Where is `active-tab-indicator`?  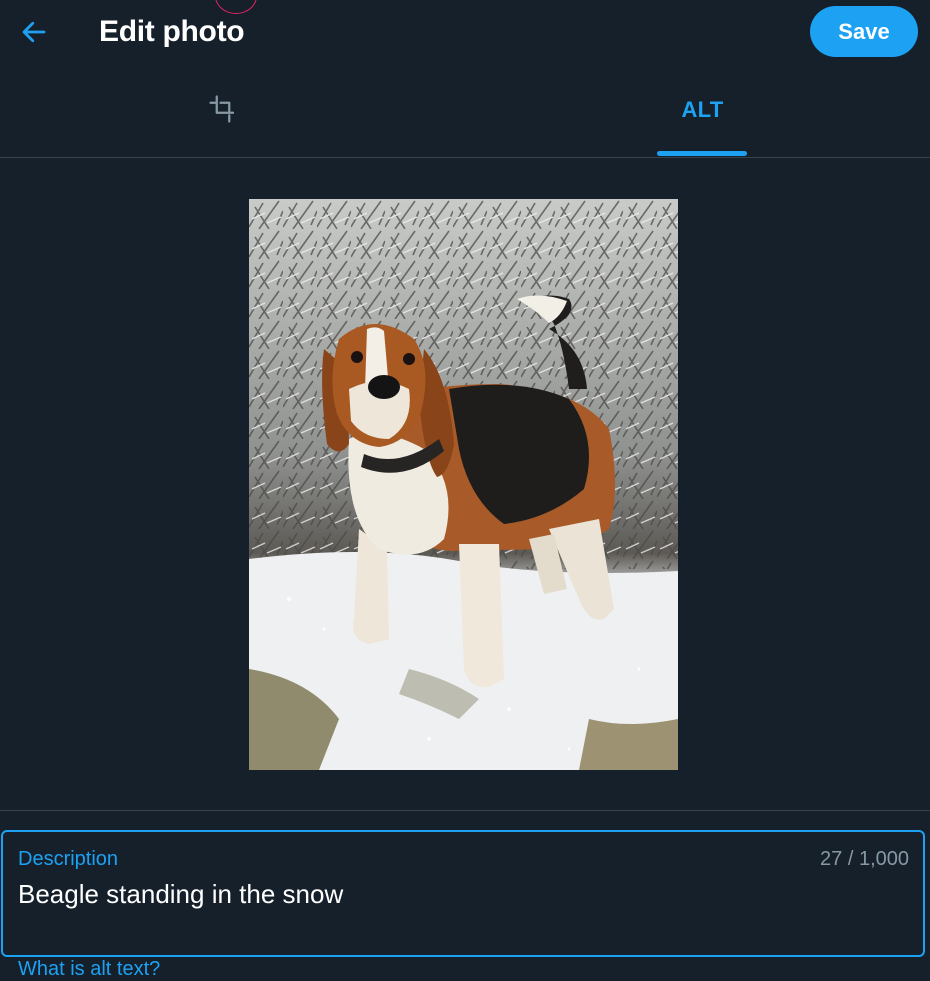
active-tab-indicator is located at coordinates (702, 153).